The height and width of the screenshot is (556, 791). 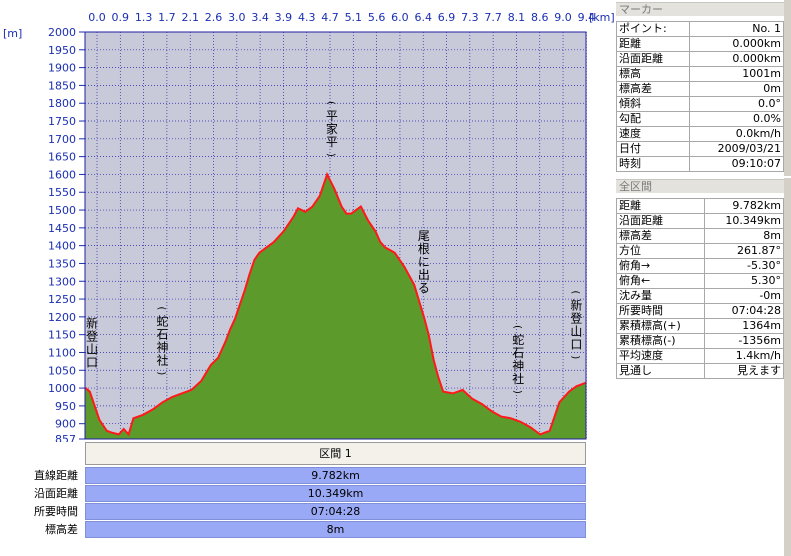 I want to click on section-scrollbar, so click(x=787, y=367).